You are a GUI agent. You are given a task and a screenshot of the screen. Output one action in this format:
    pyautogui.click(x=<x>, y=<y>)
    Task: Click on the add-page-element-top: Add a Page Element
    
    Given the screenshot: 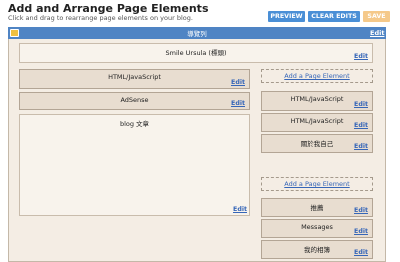 What is the action you would take?
    pyautogui.click(x=317, y=76)
    